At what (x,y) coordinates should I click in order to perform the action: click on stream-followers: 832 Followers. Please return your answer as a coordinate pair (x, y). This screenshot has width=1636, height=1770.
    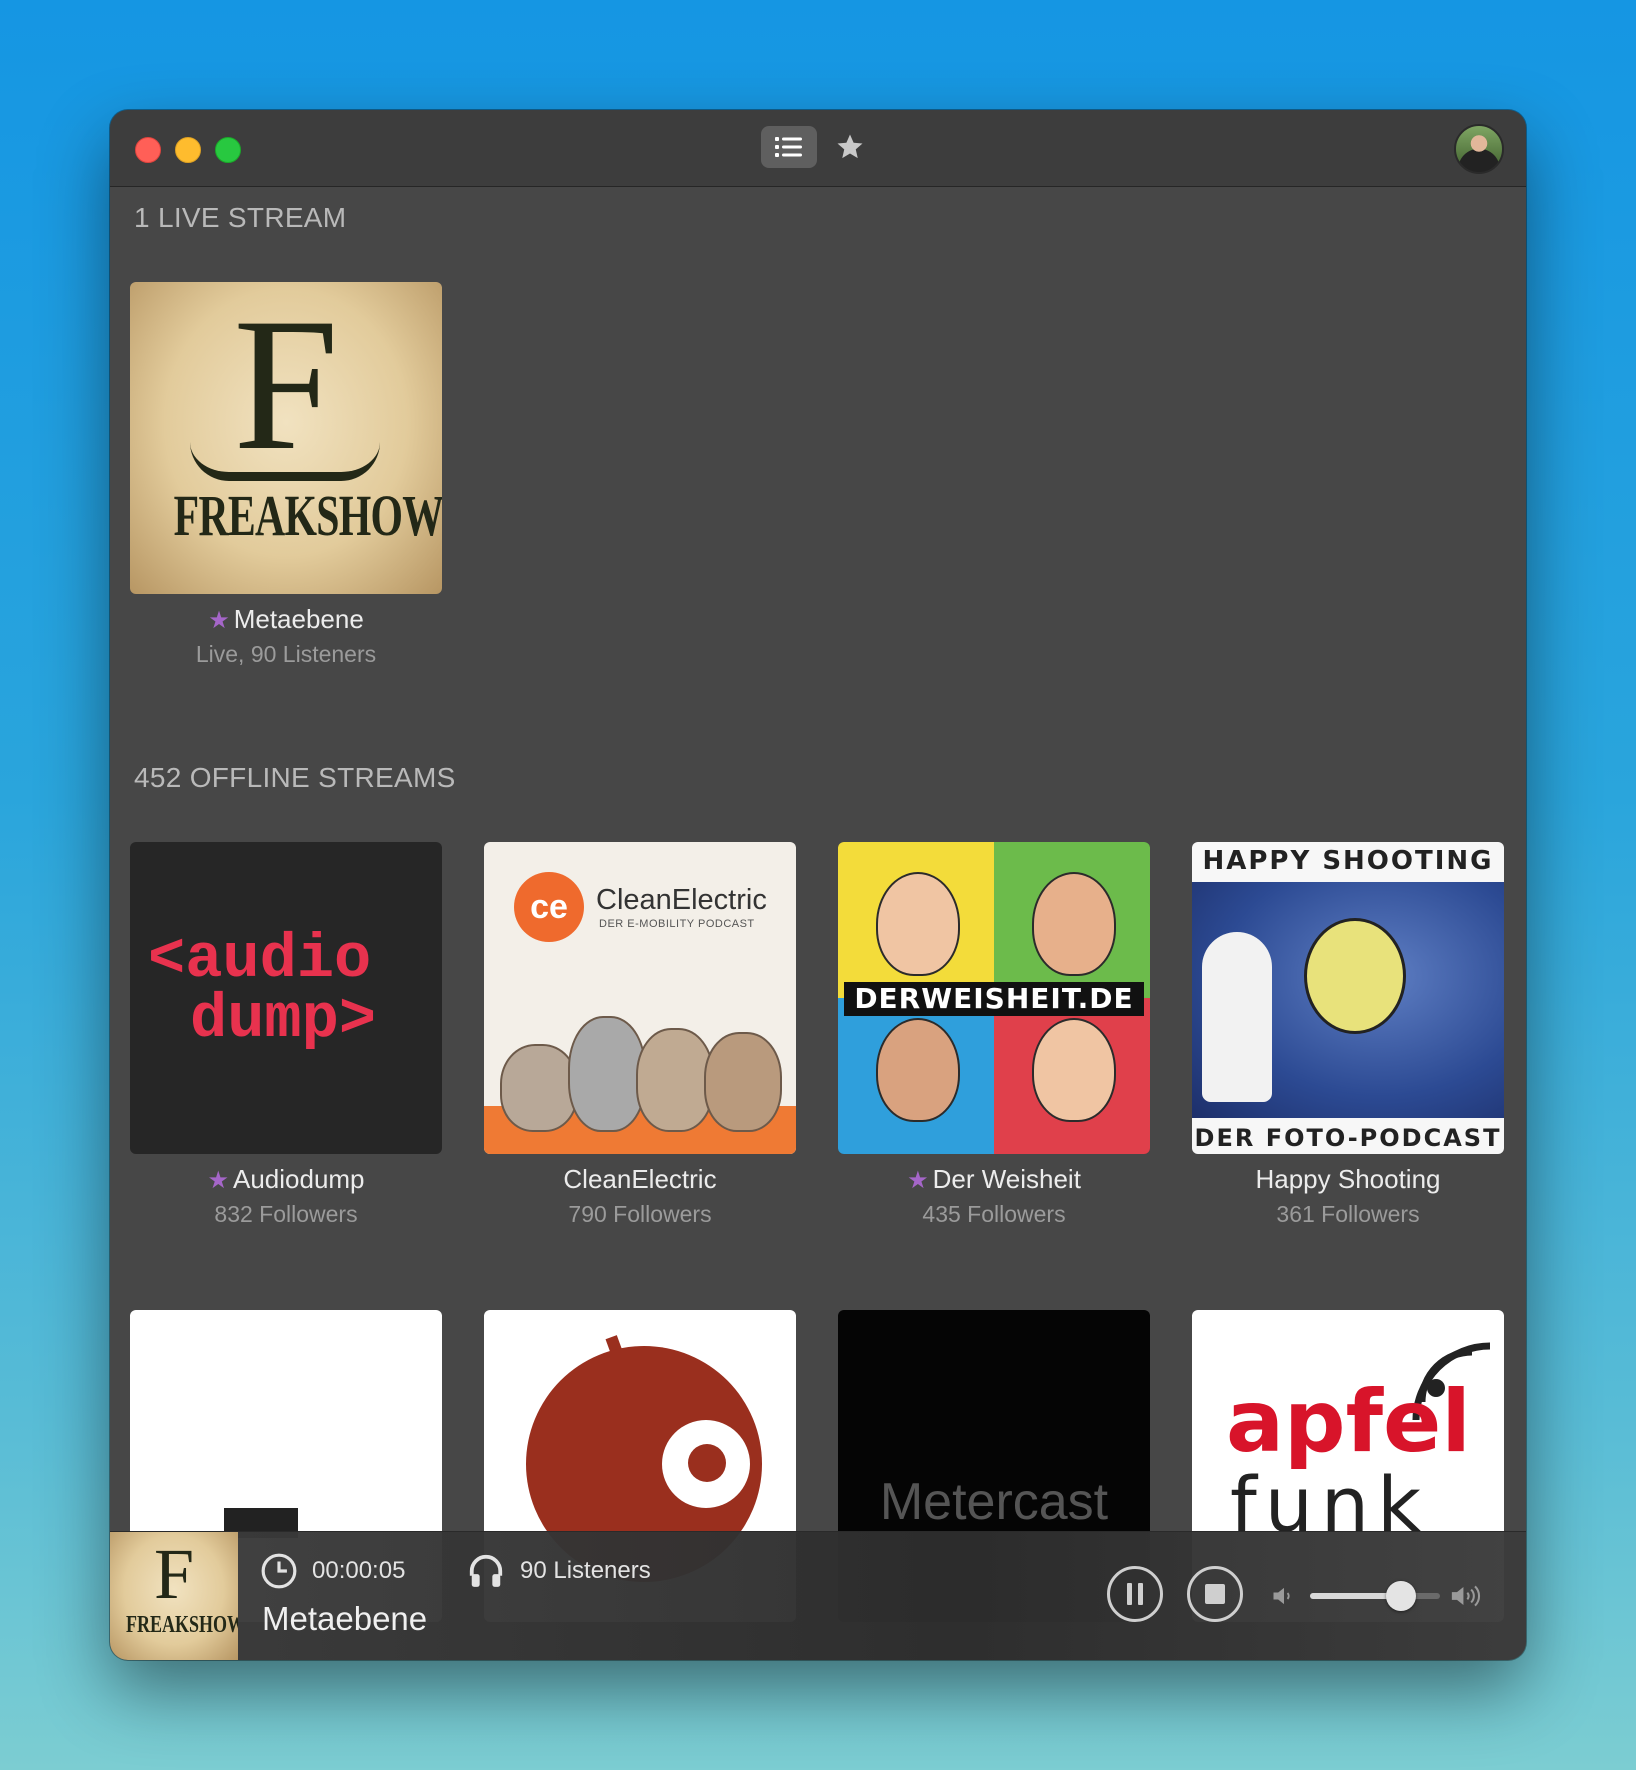
    Looking at the image, I should click on (286, 1214).